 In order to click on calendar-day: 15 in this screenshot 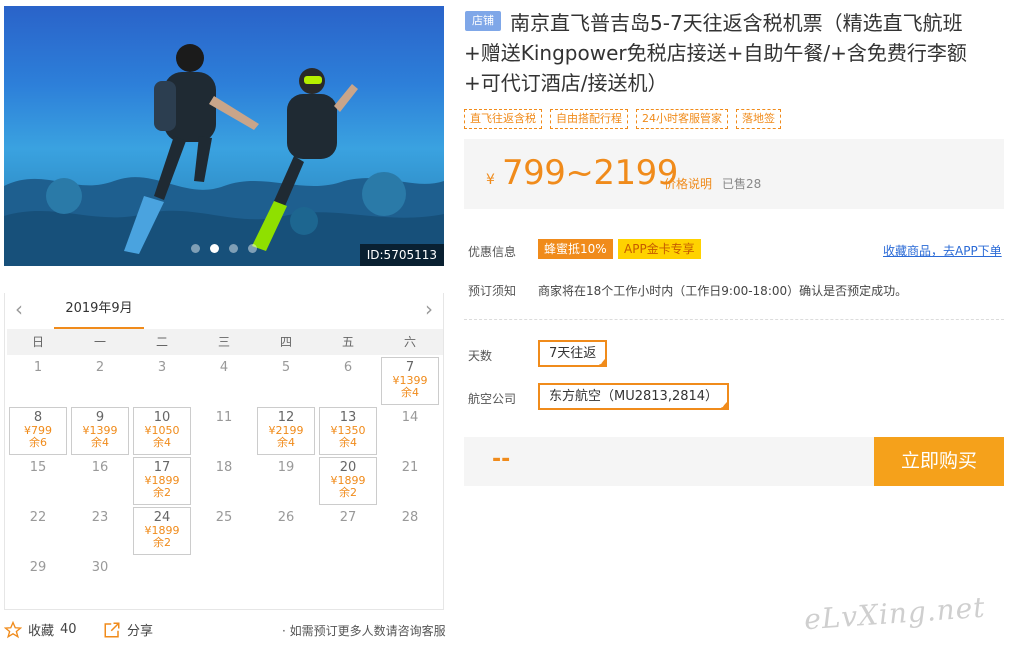, I will do `click(38, 482)`.